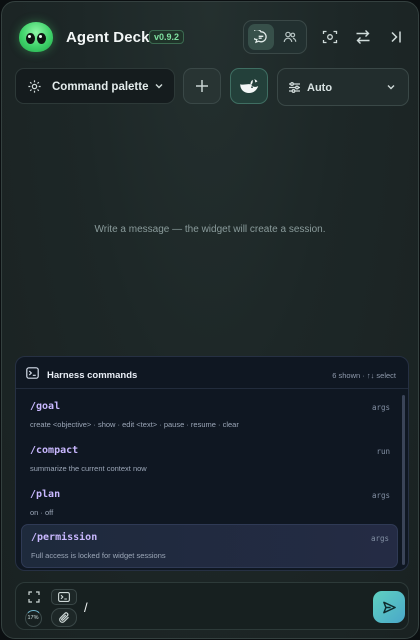 The height and width of the screenshot is (640, 420). What do you see at coordinates (54, 450) in the screenshot?
I see `command-name: /compact` at bounding box center [54, 450].